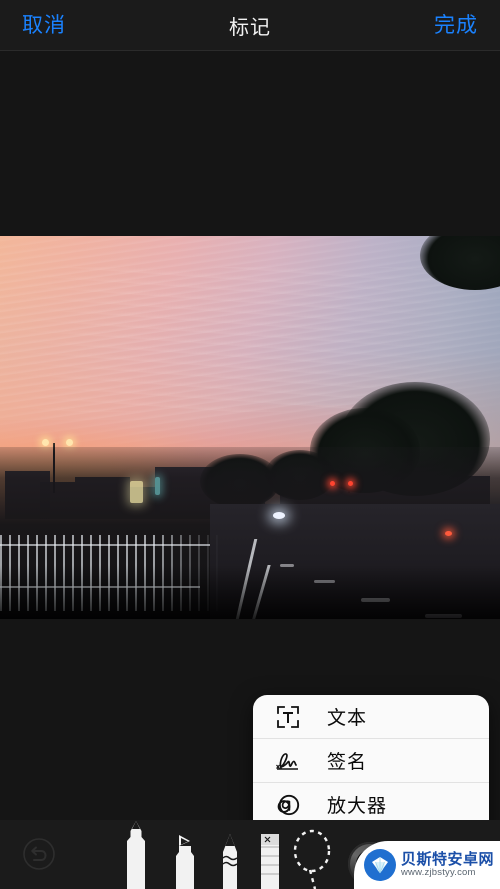  What do you see at coordinates (347, 718) in the screenshot?
I see `menu-item-label: 文本` at bounding box center [347, 718].